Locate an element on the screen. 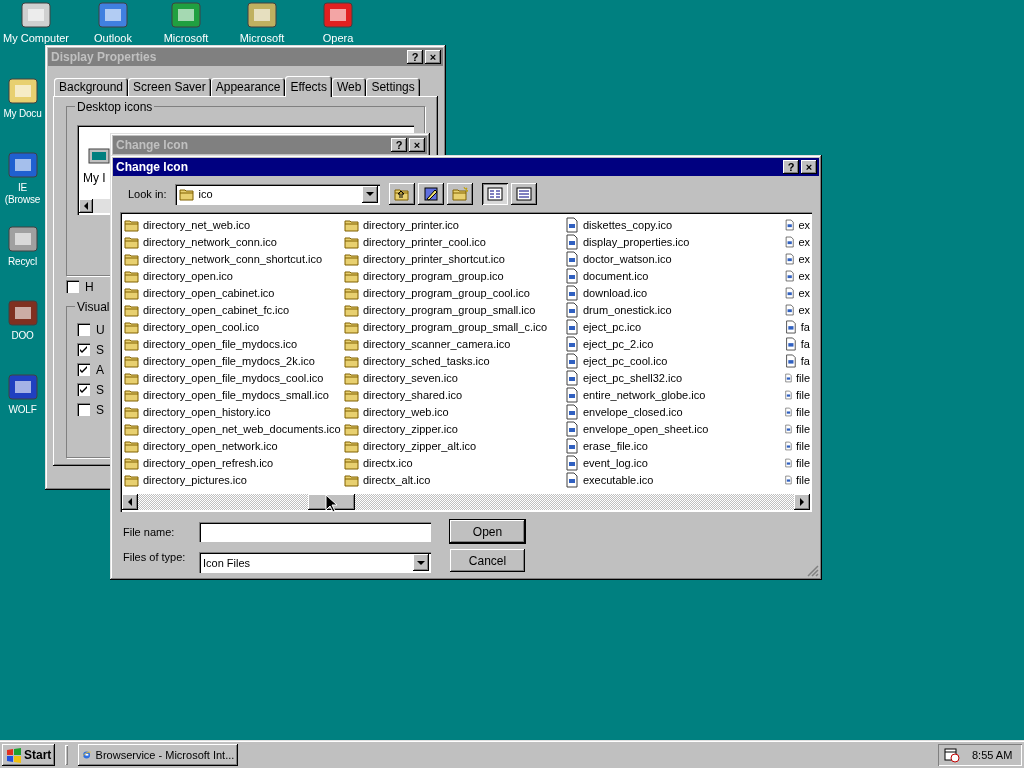 The height and width of the screenshot is (768, 1024). file-item: directory_open_file_mydocs_small.ico is located at coordinates (234, 394).